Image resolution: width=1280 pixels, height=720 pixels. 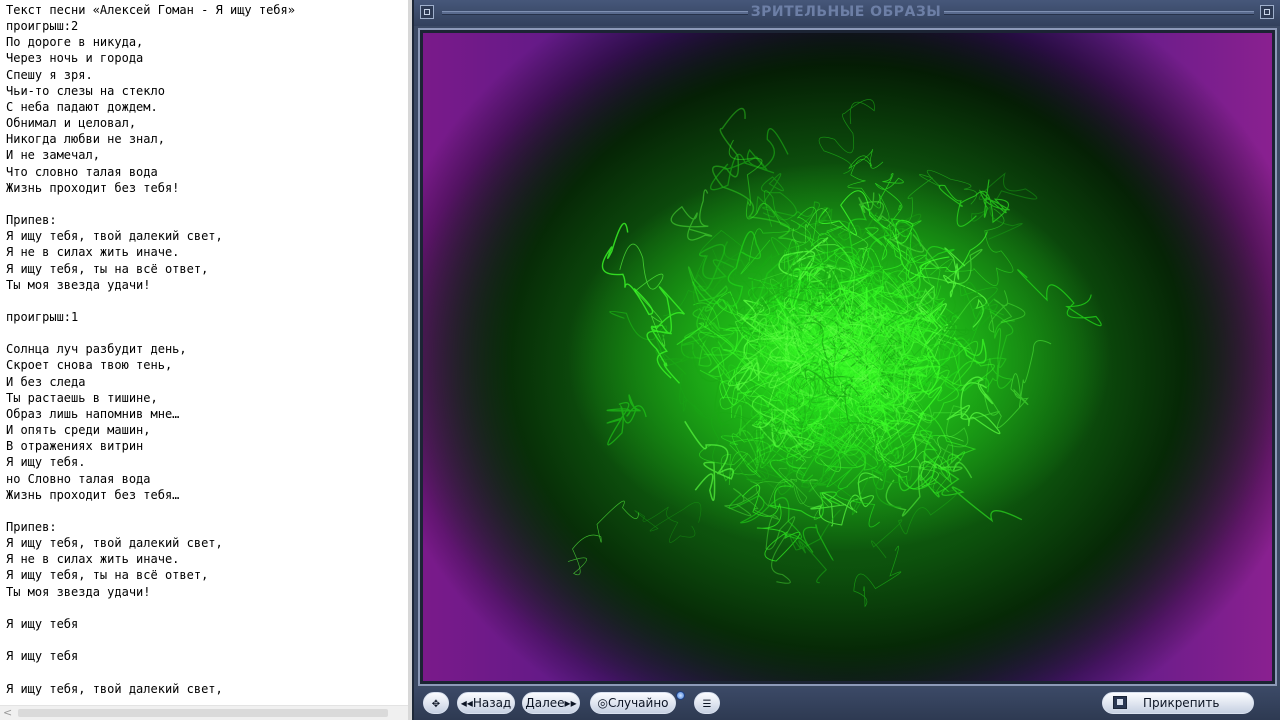 What do you see at coordinates (1099, 13) in the screenshot?
I see `title-bar-grip-right` at bounding box center [1099, 13].